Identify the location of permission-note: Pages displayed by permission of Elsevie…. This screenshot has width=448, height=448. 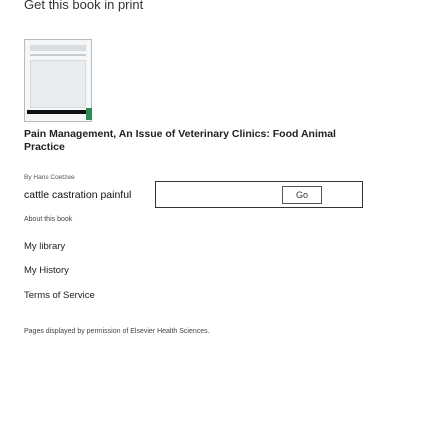
(117, 331).